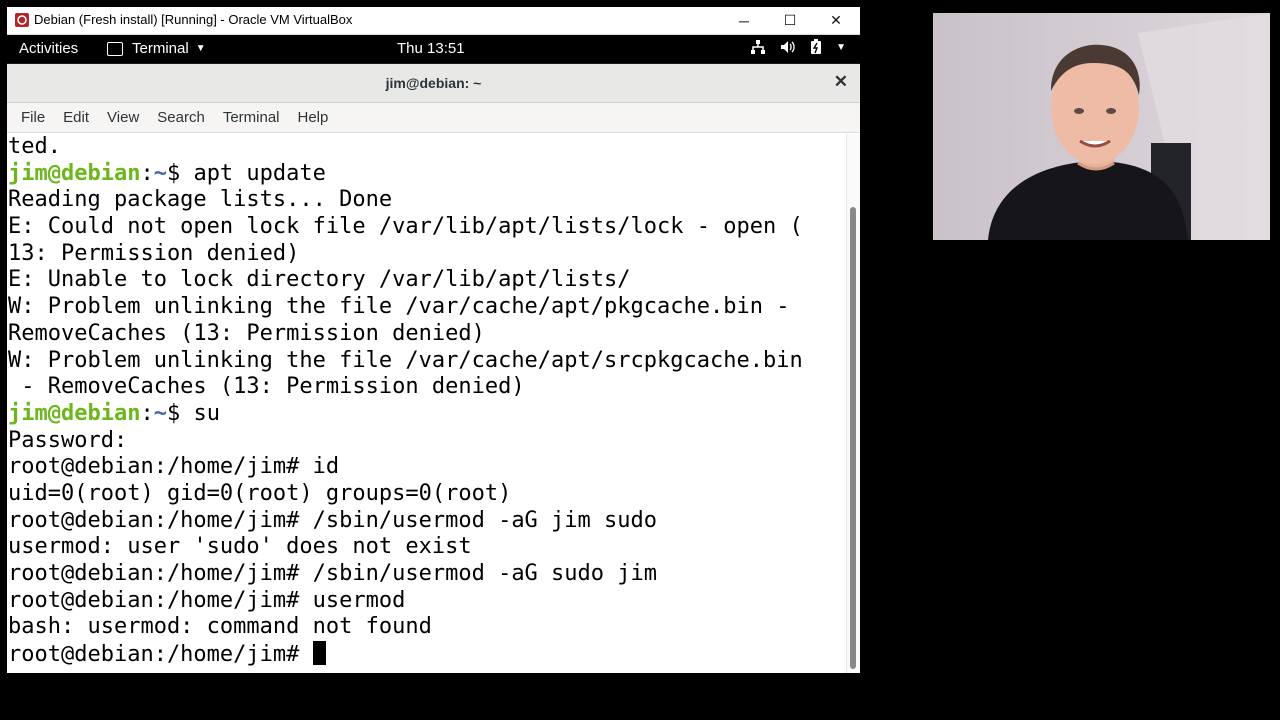 Image resolution: width=1280 pixels, height=720 pixels. I want to click on presenter-video-image, so click(1101, 126).